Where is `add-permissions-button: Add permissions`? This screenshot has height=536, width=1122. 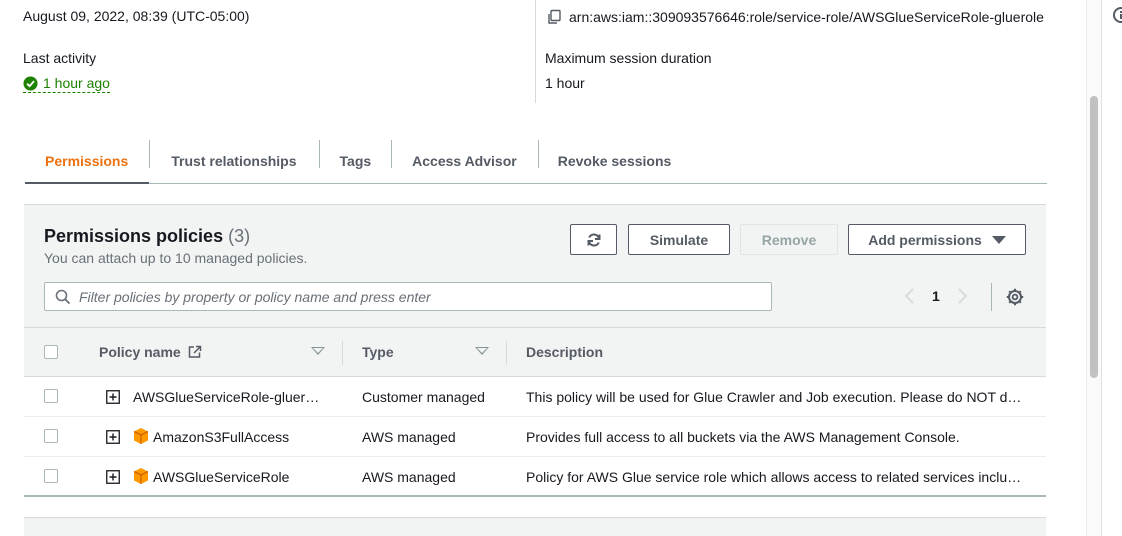 add-permissions-button: Add permissions is located at coordinates (937, 239).